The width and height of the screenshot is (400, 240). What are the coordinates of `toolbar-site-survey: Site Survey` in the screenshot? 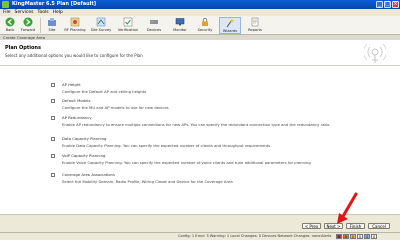 It's located at (101, 25).